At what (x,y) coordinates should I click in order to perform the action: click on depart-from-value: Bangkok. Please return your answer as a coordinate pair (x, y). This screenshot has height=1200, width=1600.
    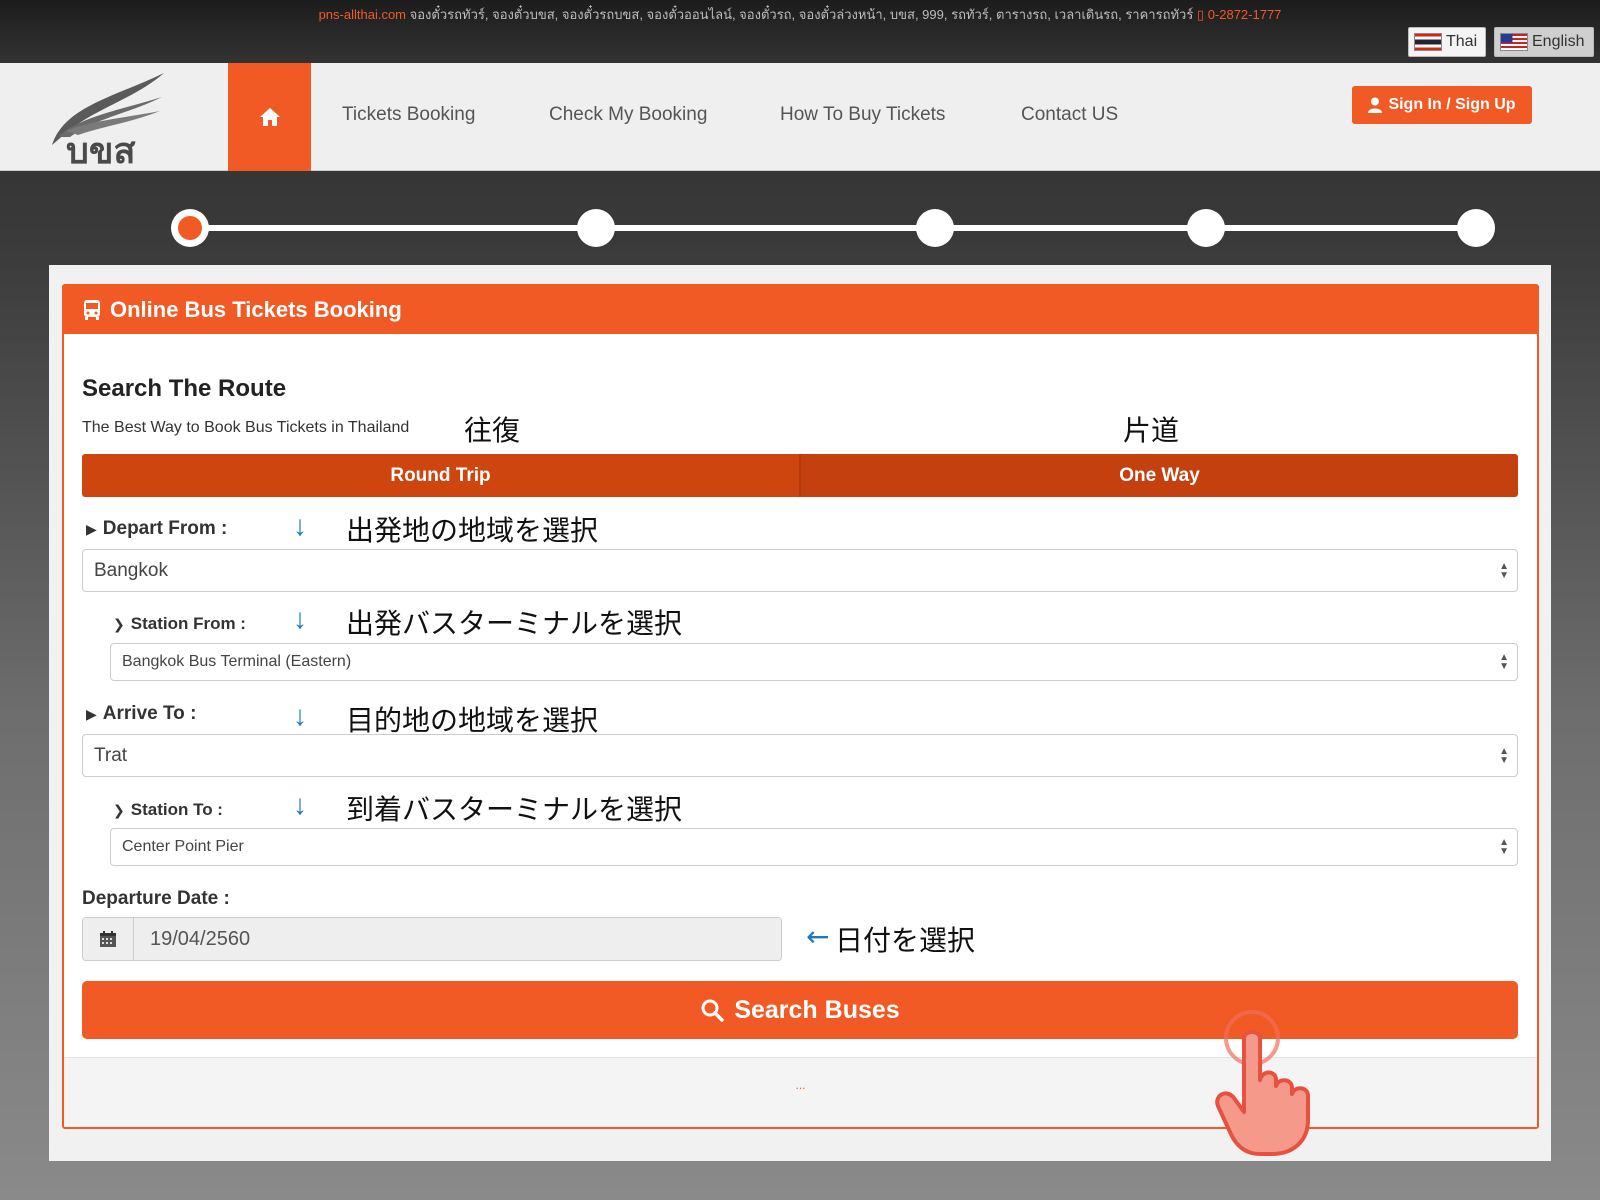
    Looking at the image, I should click on (131, 570).